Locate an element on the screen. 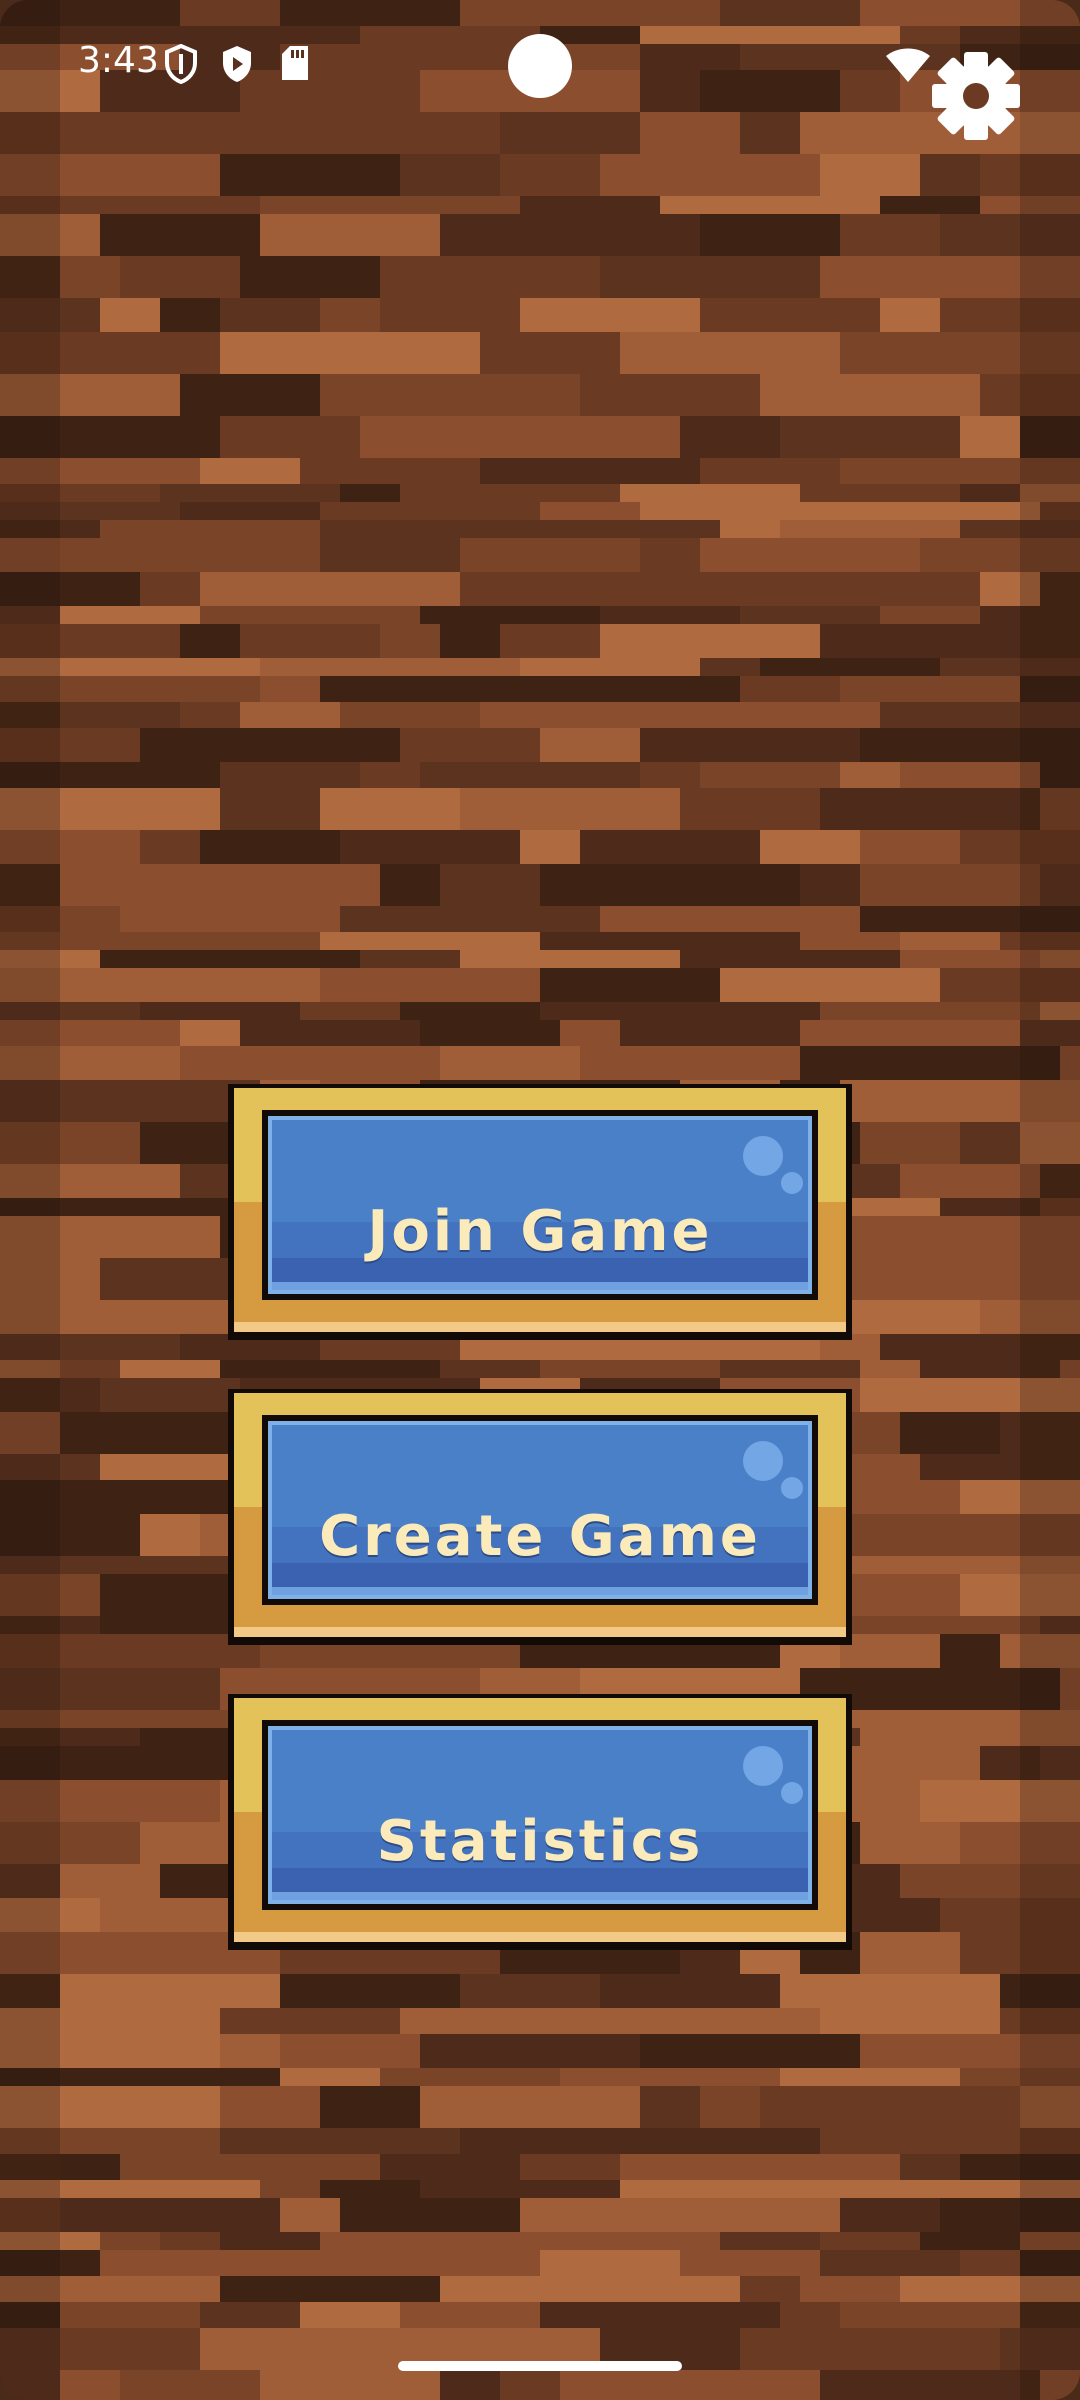 This screenshot has width=1080, height=2400. shield-play-icon is located at coordinates (237, 64).